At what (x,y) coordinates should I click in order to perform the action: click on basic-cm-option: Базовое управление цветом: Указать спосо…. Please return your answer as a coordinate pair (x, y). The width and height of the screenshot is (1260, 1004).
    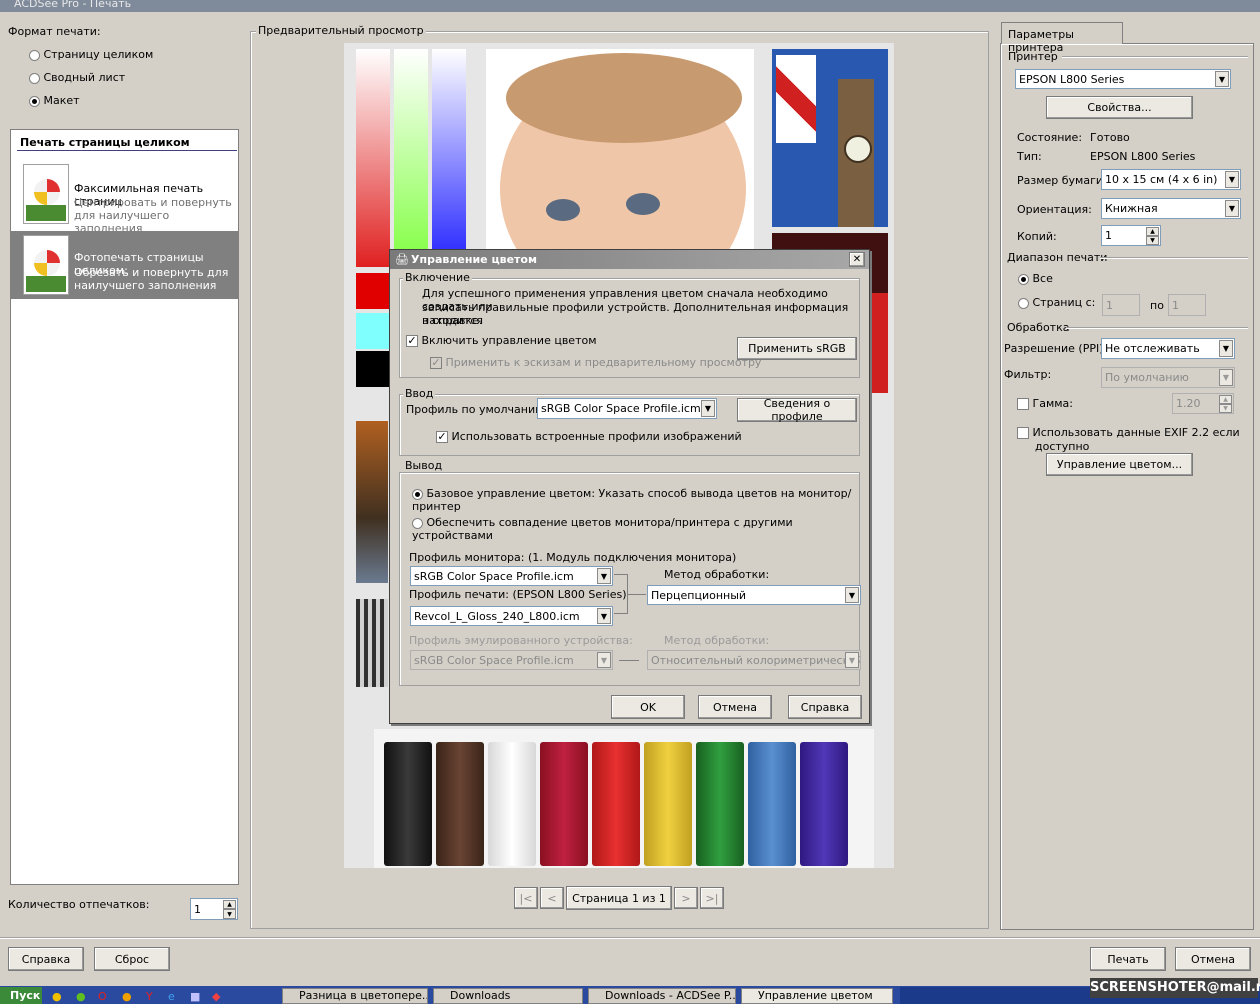
    Looking at the image, I should click on (640, 500).